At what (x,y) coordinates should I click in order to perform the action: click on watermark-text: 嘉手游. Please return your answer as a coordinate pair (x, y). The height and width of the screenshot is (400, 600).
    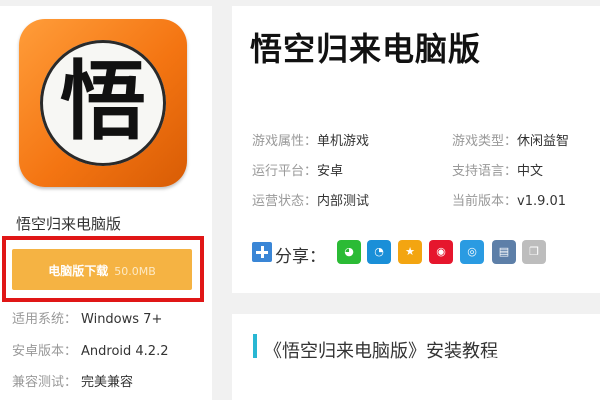
    Looking at the image, I should click on (536, 370).